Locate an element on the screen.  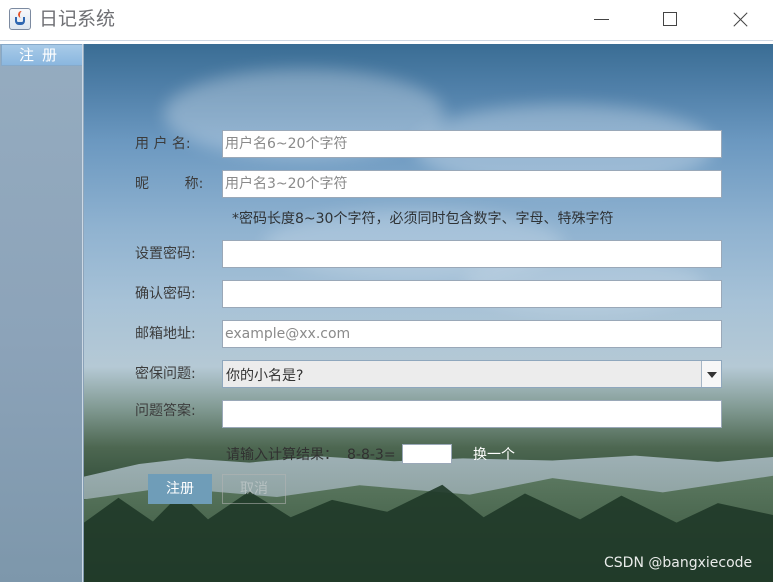
password-hint: *密码长度8~30个字符，必须同时包含数字、字母、特殊字符 is located at coordinates (423, 219).